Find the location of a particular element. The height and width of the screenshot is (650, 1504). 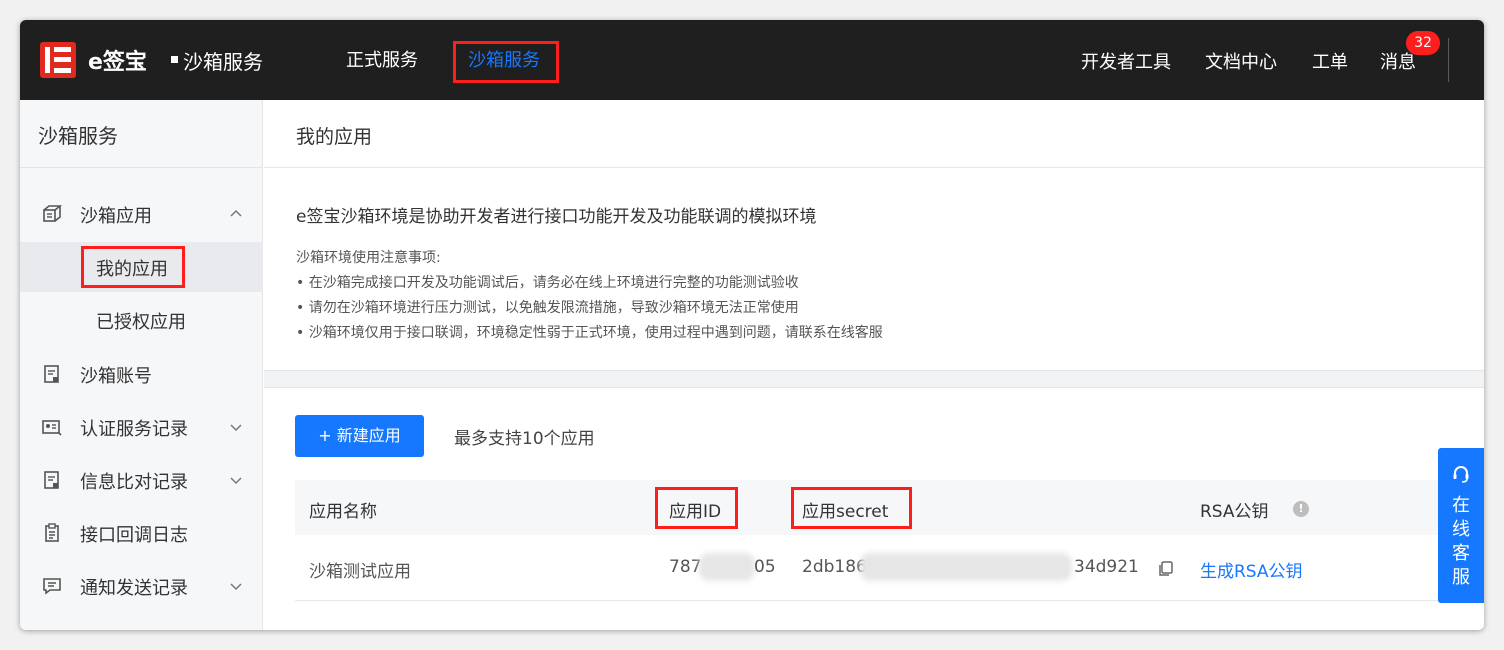

sidebar-item-label: 接口回调日志 is located at coordinates (134, 535).